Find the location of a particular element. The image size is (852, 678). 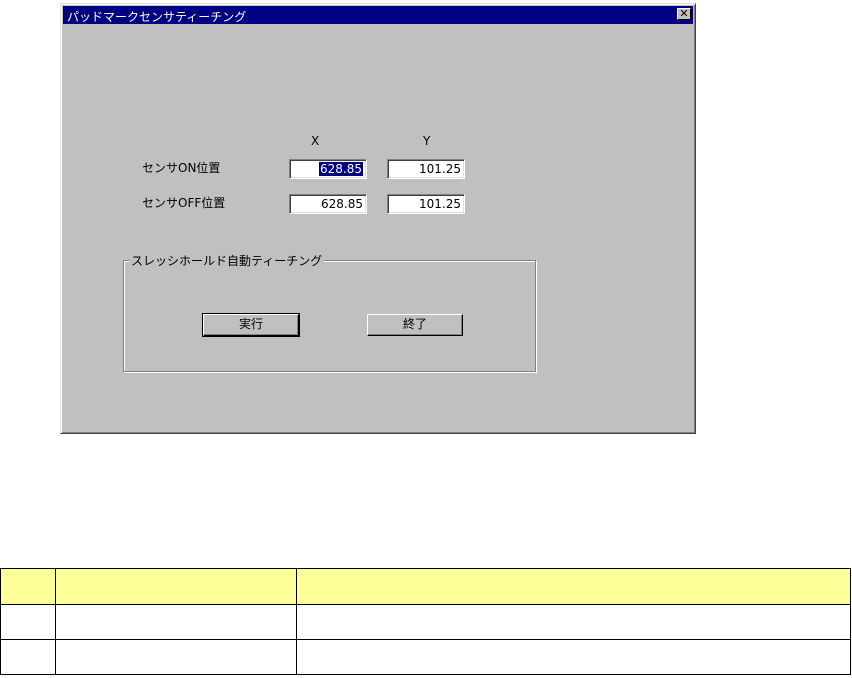

sensor-on-y-input: 101.25 is located at coordinates (426, 169).